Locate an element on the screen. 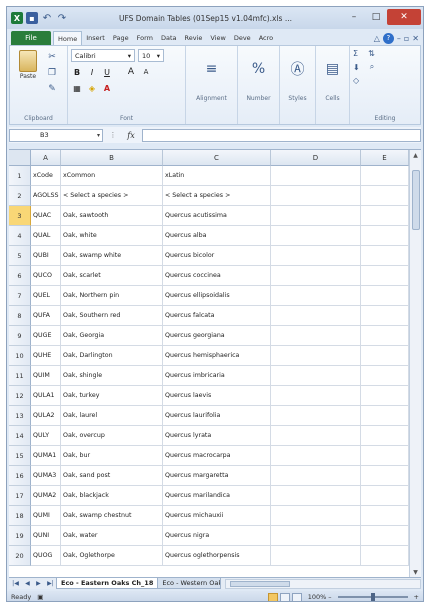 The image size is (430, 606). first-sheet-icon: |◀ is located at coordinates (15, 583).